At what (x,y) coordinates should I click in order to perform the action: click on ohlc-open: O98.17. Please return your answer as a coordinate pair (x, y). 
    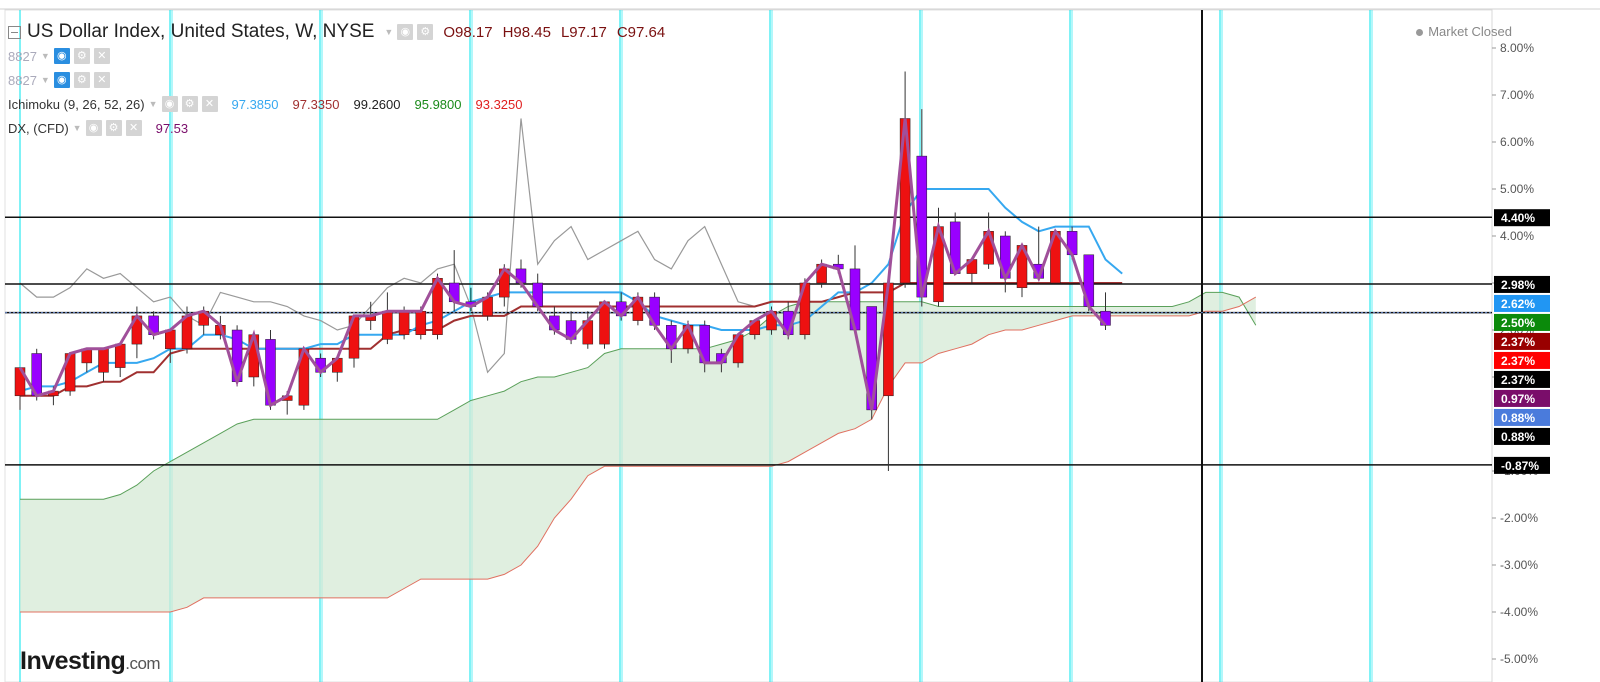
    Looking at the image, I should click on (468, 32).